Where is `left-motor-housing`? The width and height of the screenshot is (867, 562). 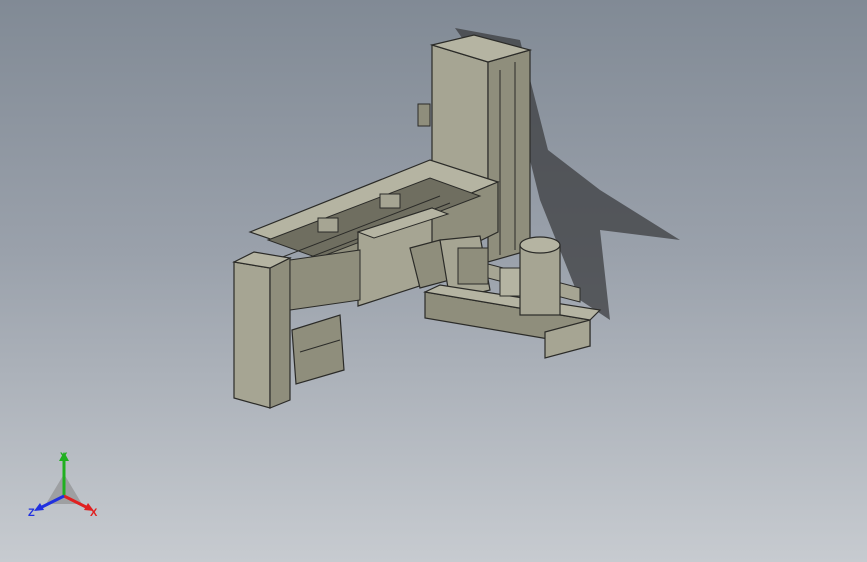 left-motor-housing is located at coordinates (296, 329).